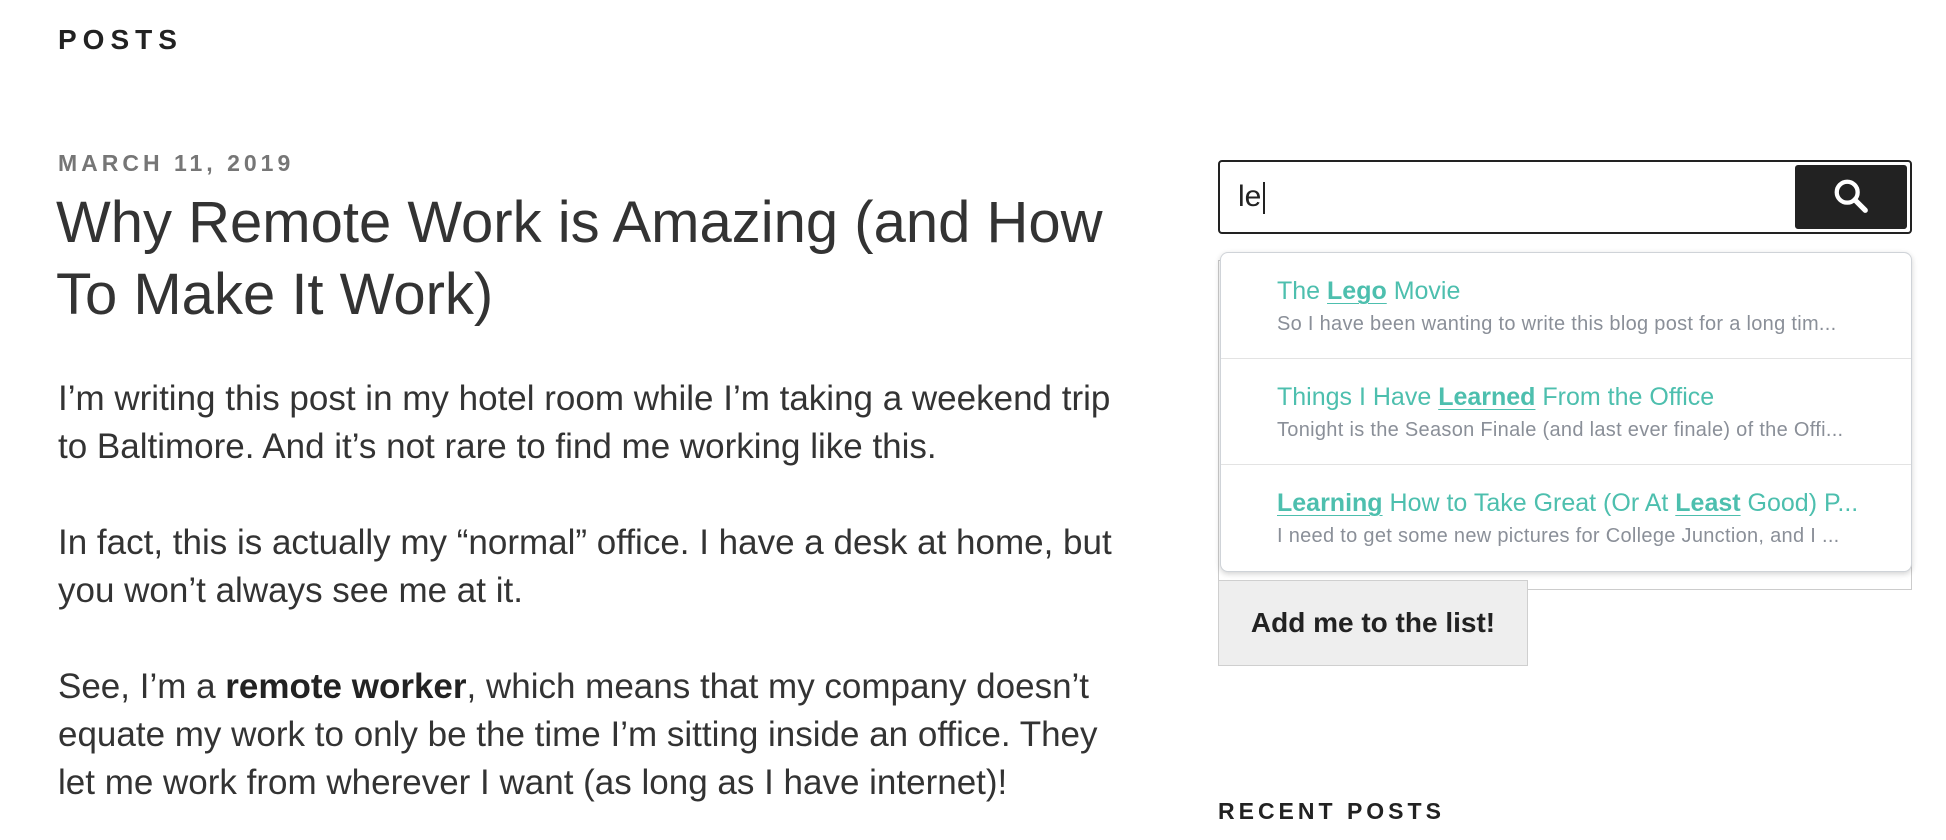 This screenshot has height=840, width=1946. I want to click on posts-heading: POSTS, so click(120, 39).